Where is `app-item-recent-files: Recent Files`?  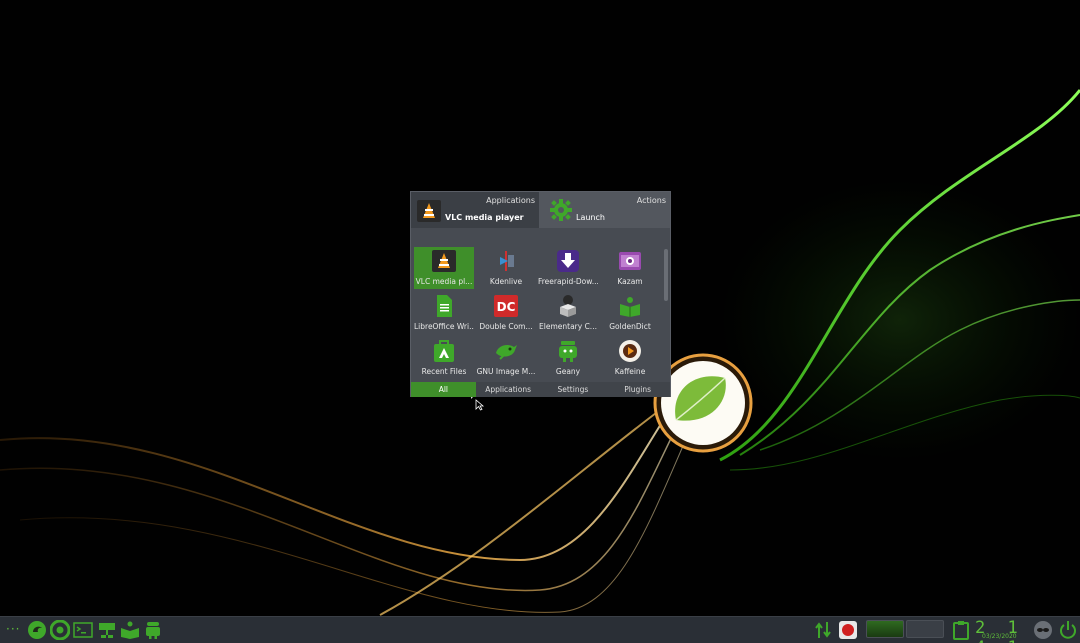 app-item-recent-files: Recent Files is located at coordinates (444, 358).